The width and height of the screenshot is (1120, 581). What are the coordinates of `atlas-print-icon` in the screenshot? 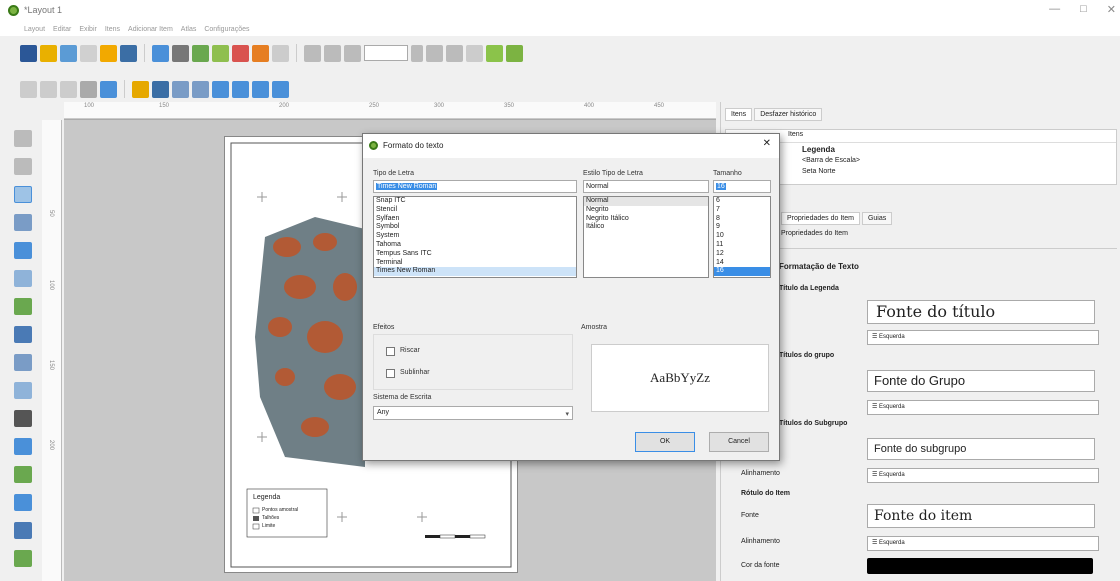 It's located at (474, 53).